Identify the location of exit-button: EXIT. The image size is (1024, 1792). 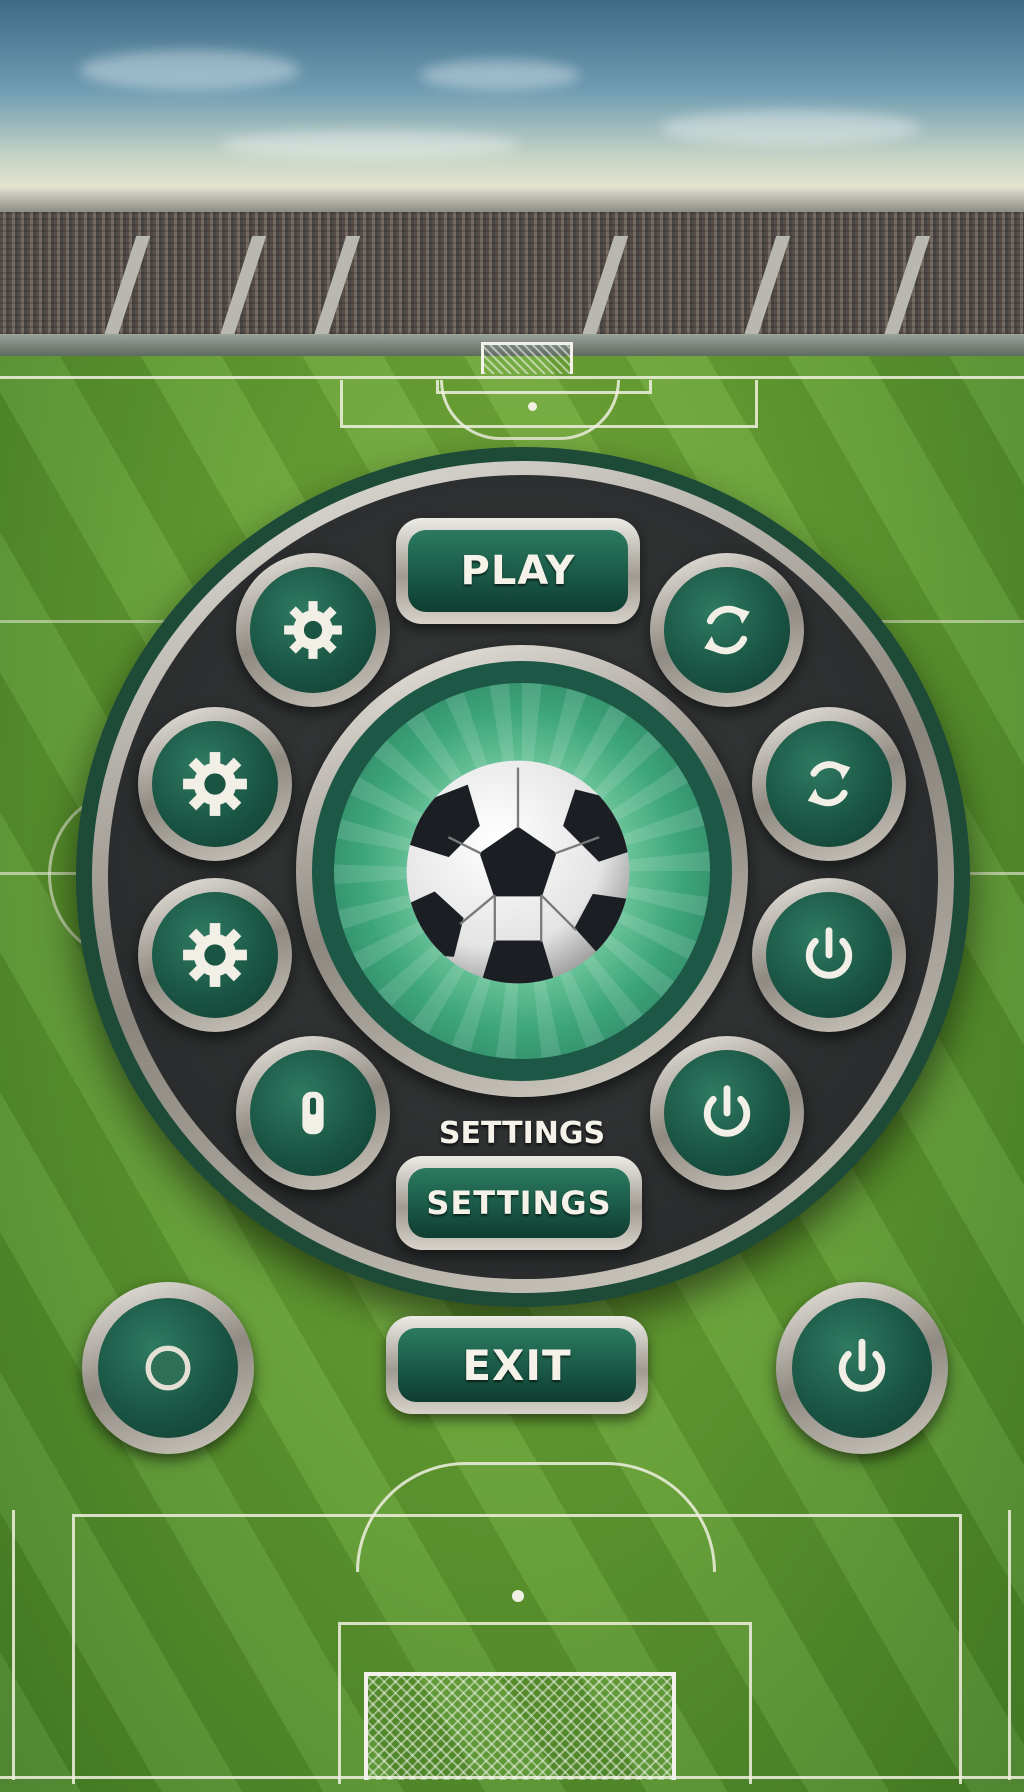
(517, 1365).